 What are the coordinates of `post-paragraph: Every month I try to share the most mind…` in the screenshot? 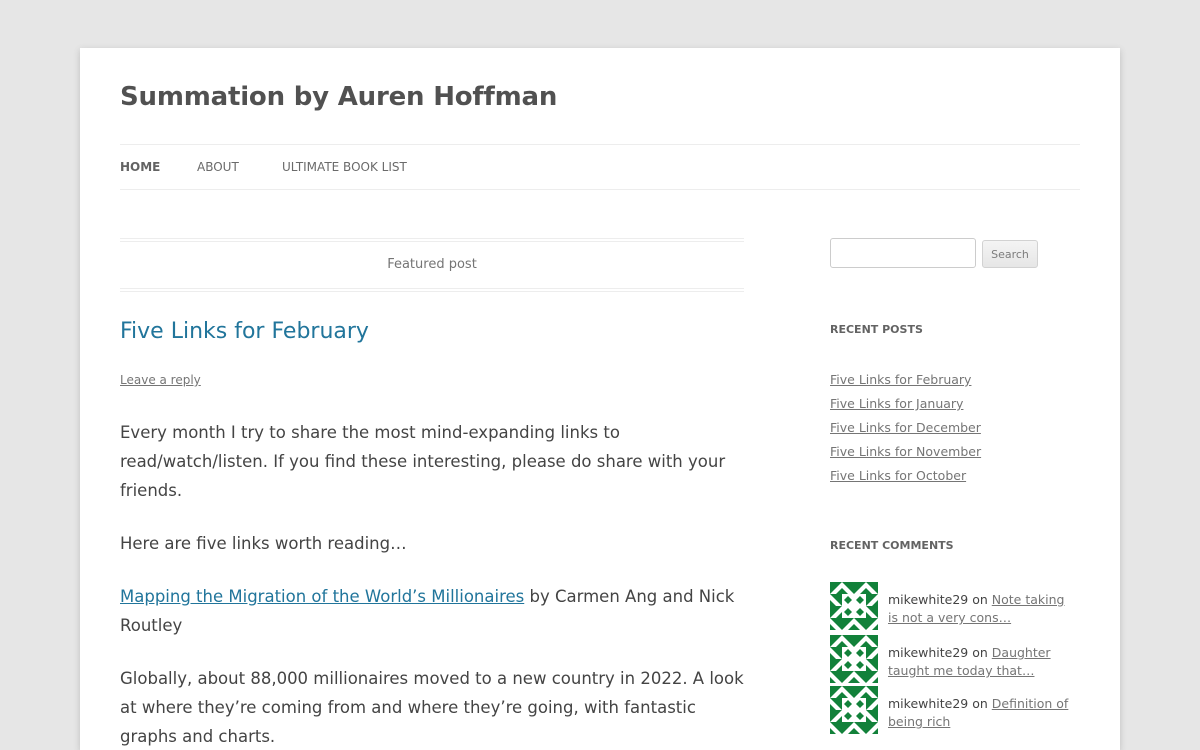 It's located at (423, 461).